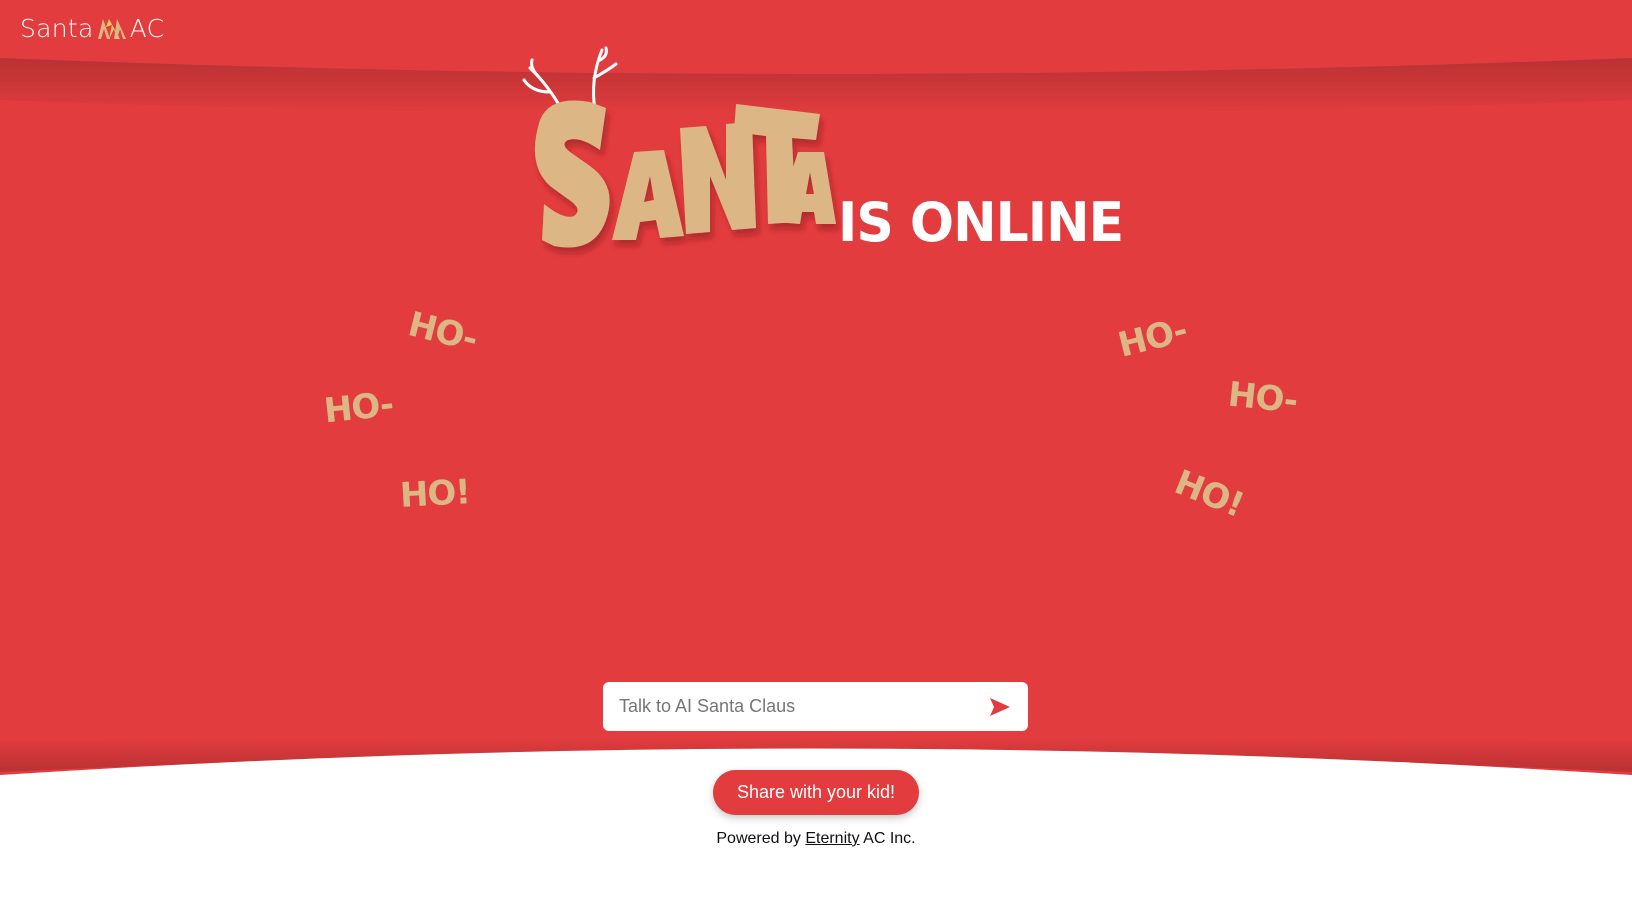 The width and height of the screenshot is (1632, 912). What do you see at coordinates (435, 494) in the screenshot?
I see `ho-text: HO!` at bounding box center [435, 494].